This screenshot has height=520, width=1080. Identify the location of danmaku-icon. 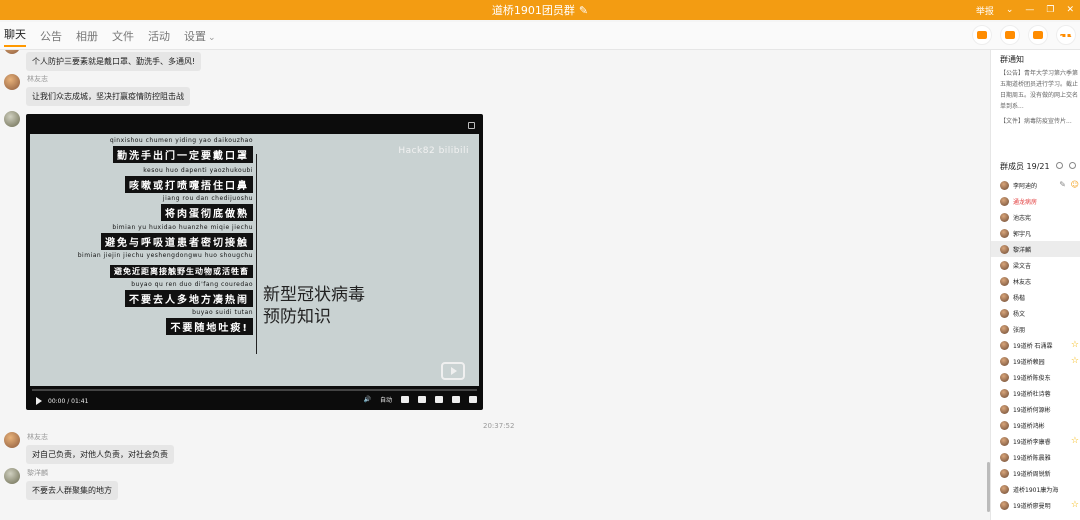
(422, 399).